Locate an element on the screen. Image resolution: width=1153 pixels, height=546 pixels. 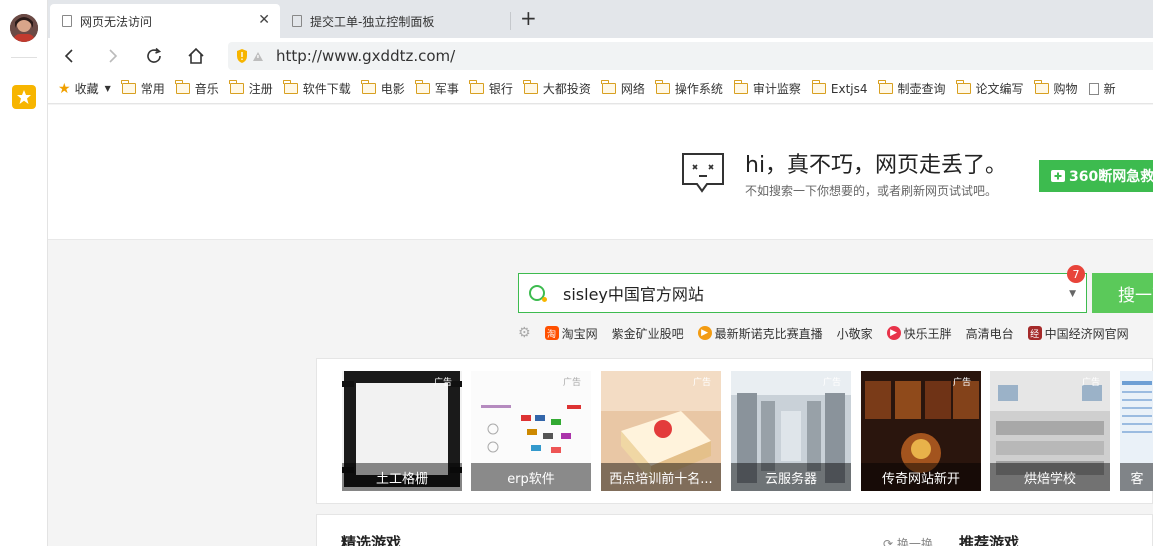
refresh-games-link: ⟳ 换一换 is located at coordinates (908, 540).